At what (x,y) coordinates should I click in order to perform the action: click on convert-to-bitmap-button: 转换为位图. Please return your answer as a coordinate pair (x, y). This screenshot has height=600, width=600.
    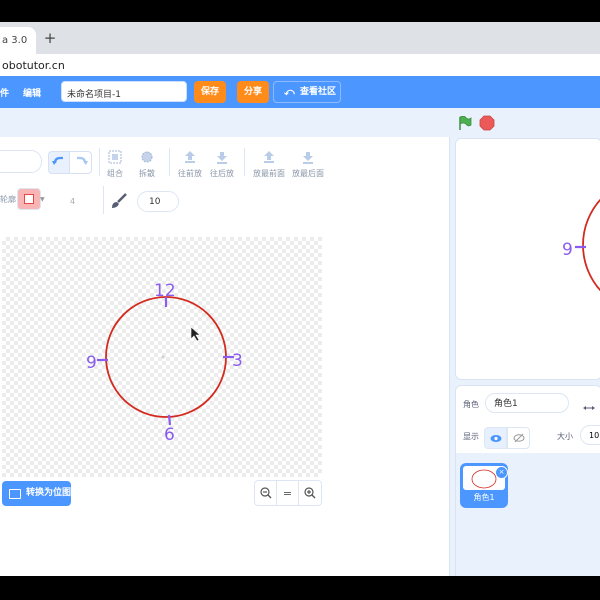
    Looking at the image, I should click on (36, 493).